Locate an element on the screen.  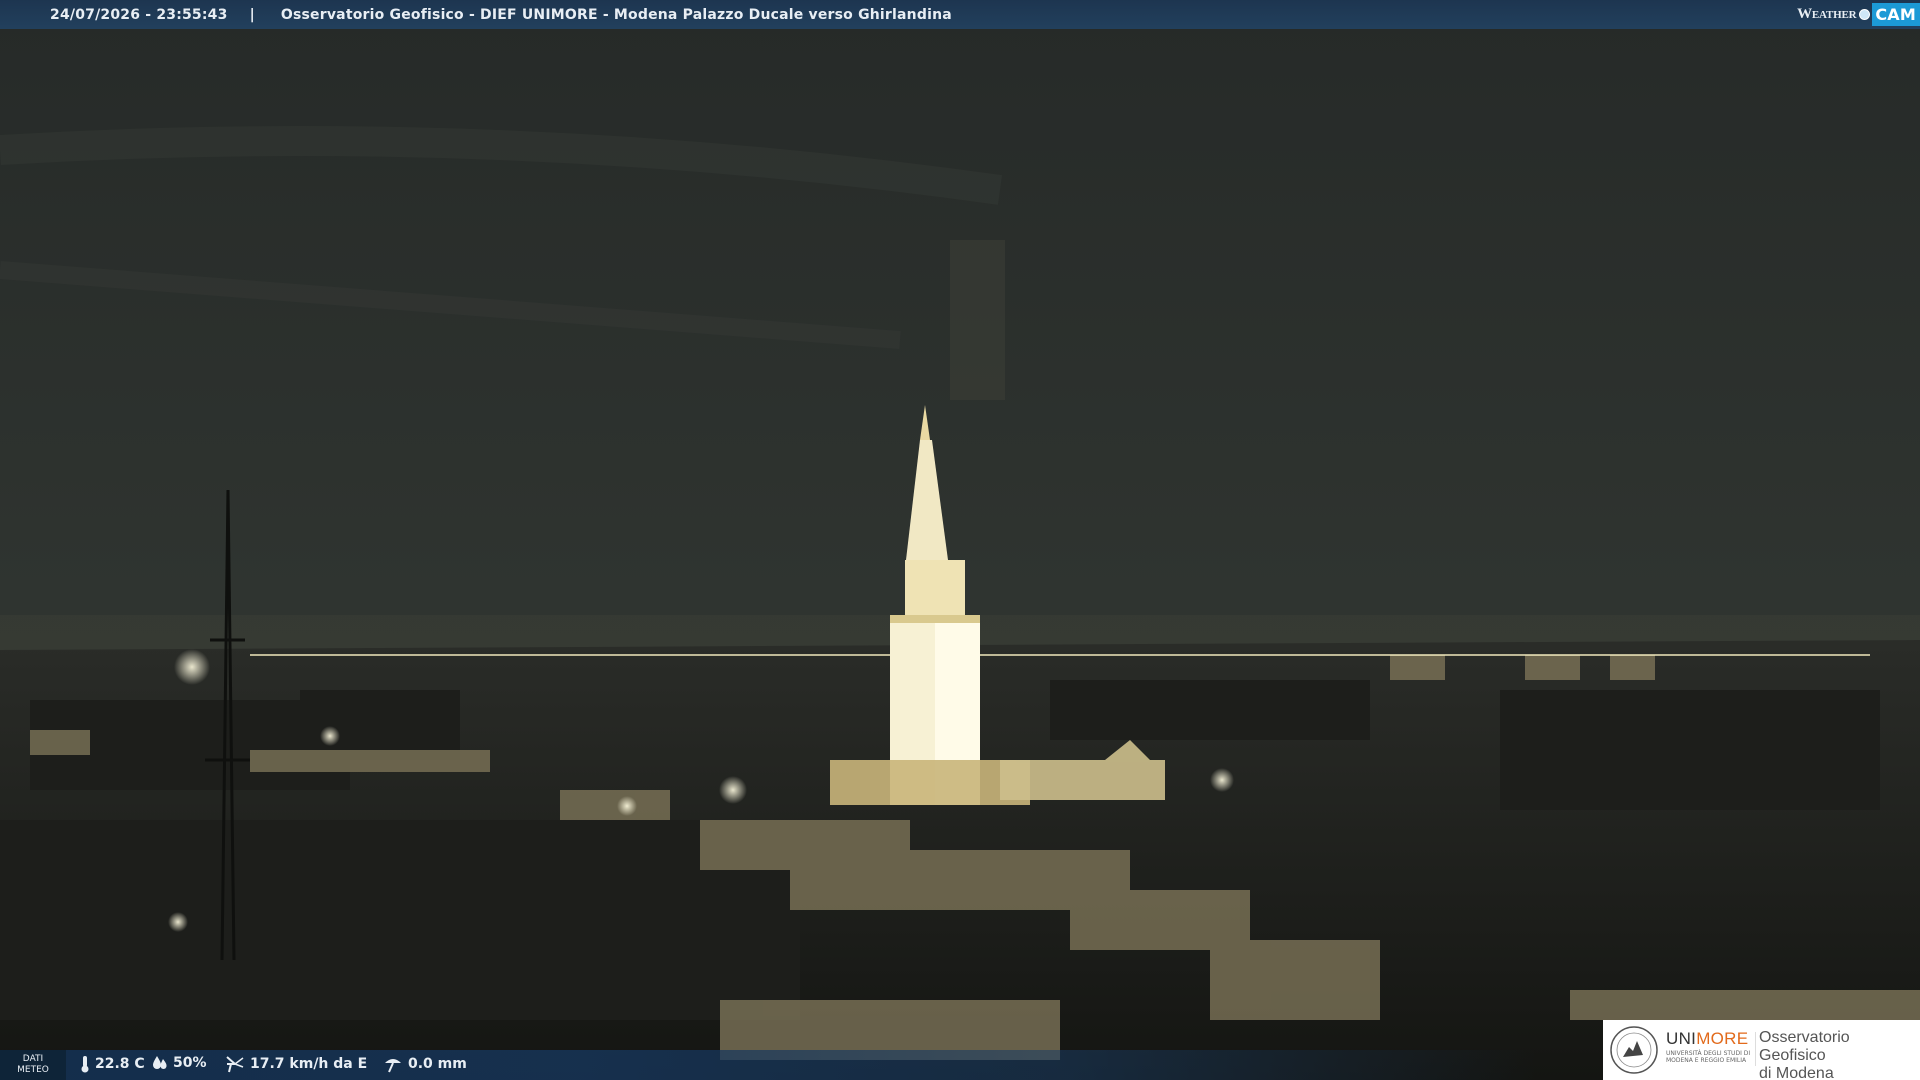
weather-data-label-line2: METEO is located at coordinates (33, 1070).